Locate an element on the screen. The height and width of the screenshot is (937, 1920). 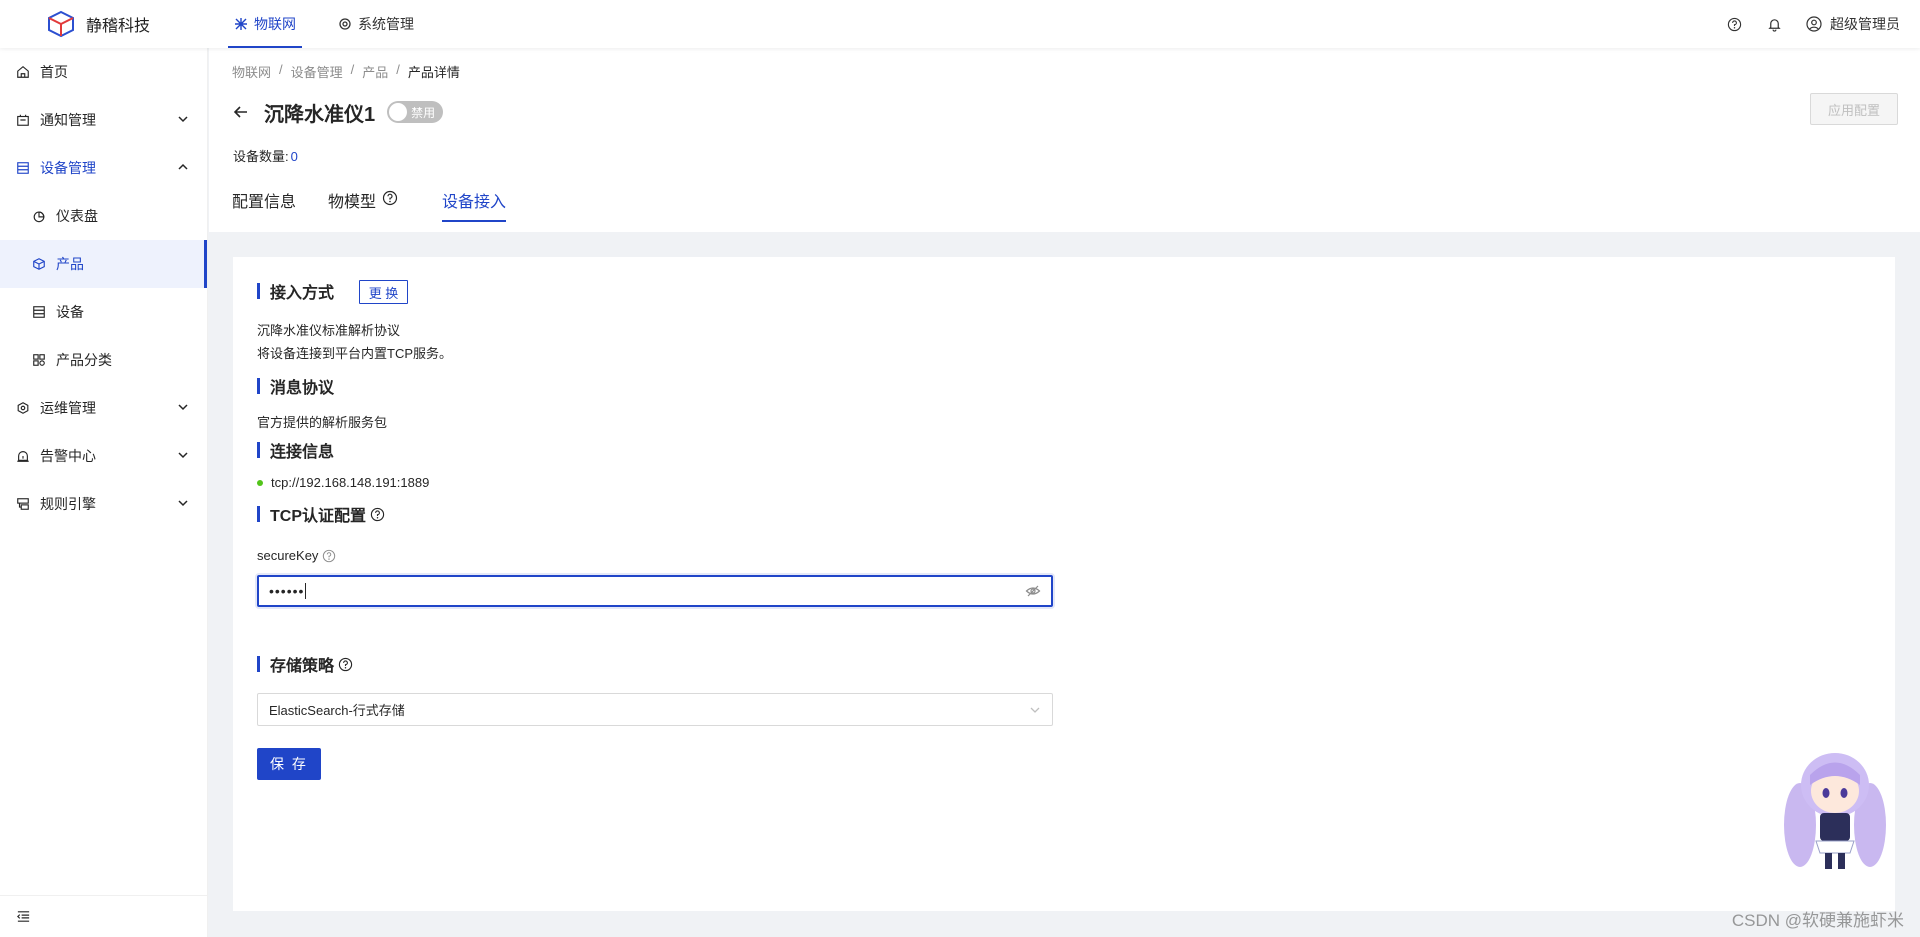
connection-address: tcp://192.168.148.191:1889 is located at coordinates (343, 482).